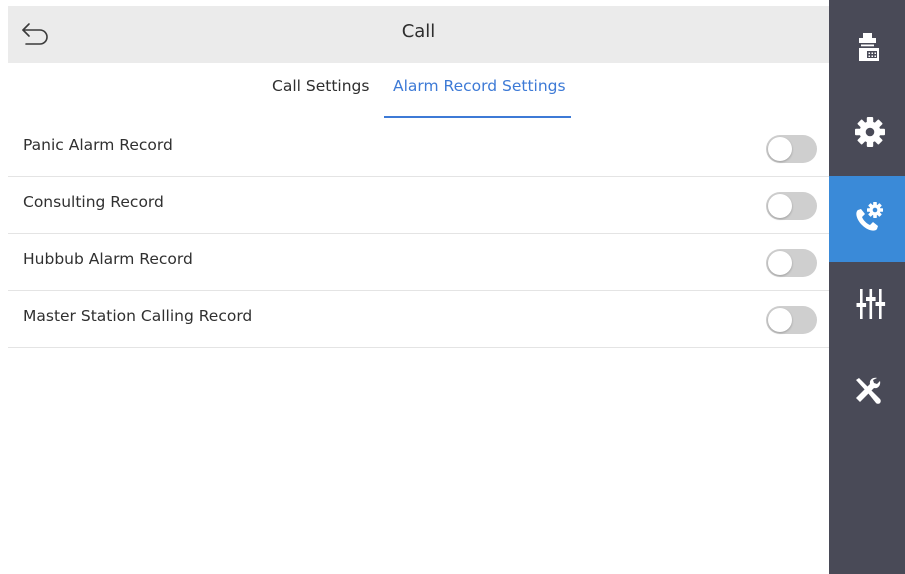 This screenshot has height=574, width=905. I want to click on hubbub-alarm-record-toggle, so click(791, 263).